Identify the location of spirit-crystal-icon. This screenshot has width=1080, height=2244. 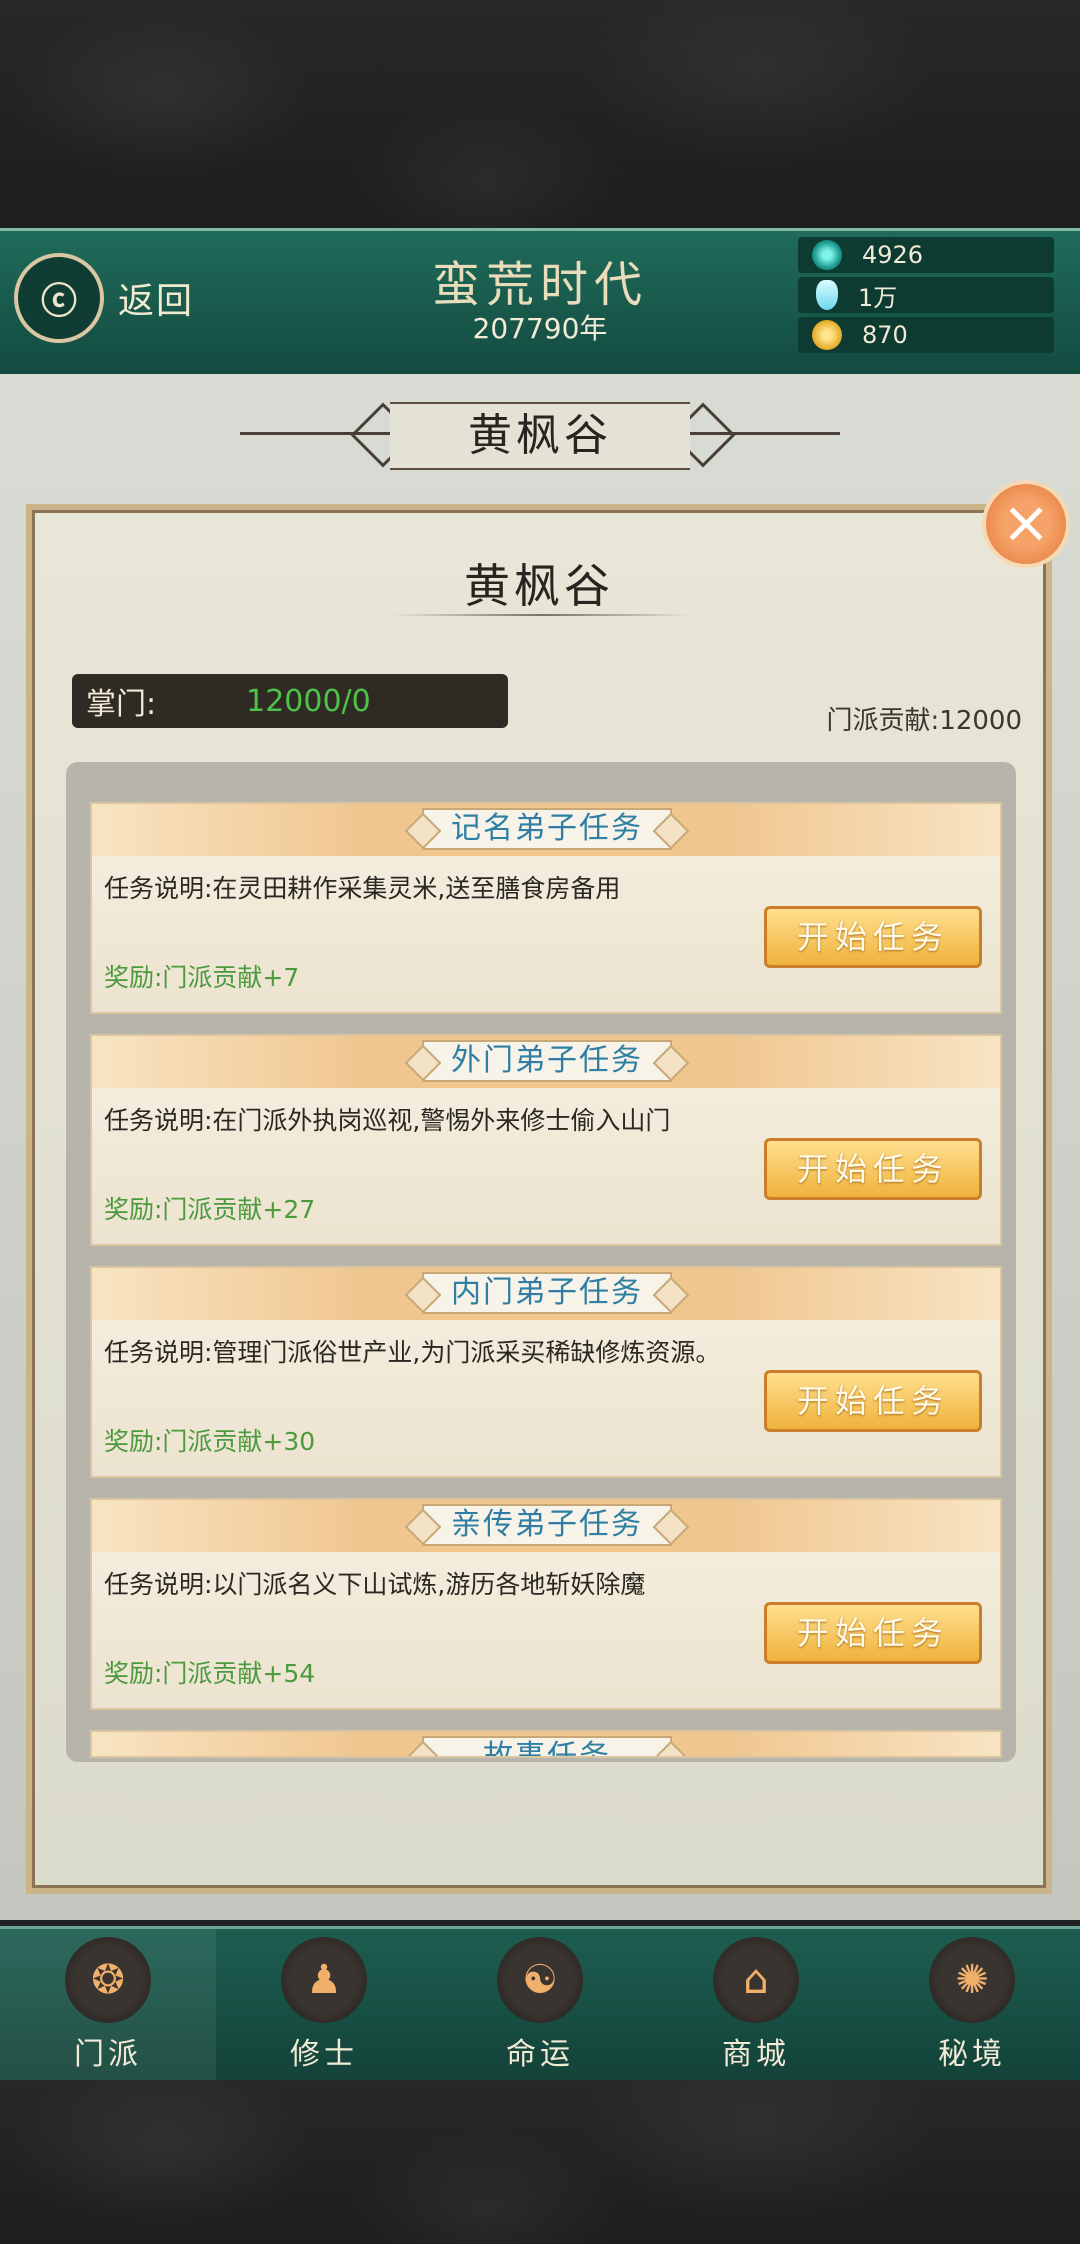
(827, 295).